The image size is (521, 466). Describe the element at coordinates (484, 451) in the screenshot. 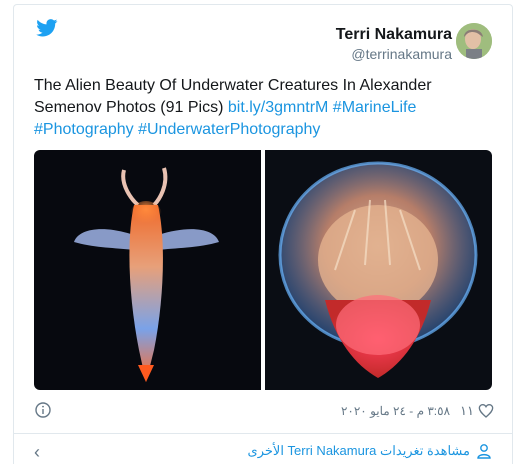

I see `person-icon` at that location.